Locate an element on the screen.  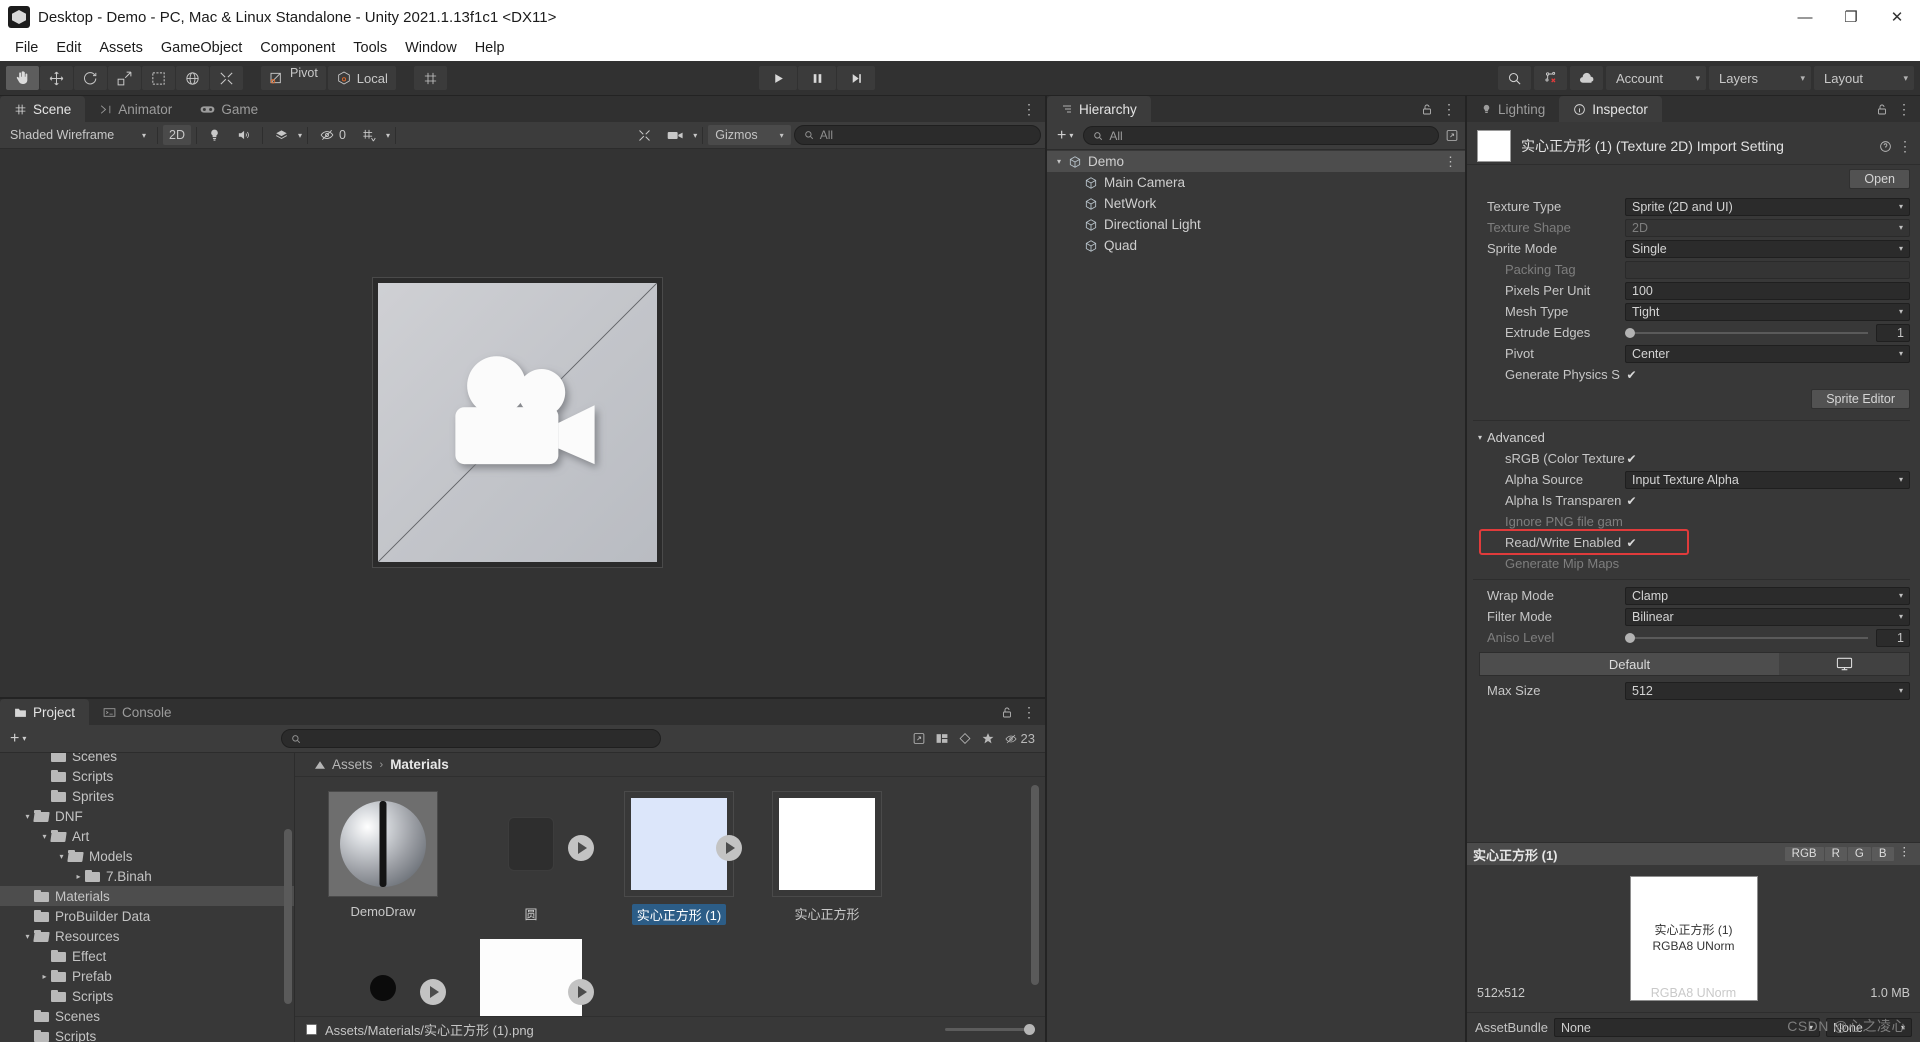
hand-tool-icon is located at coordinates (22, 78).